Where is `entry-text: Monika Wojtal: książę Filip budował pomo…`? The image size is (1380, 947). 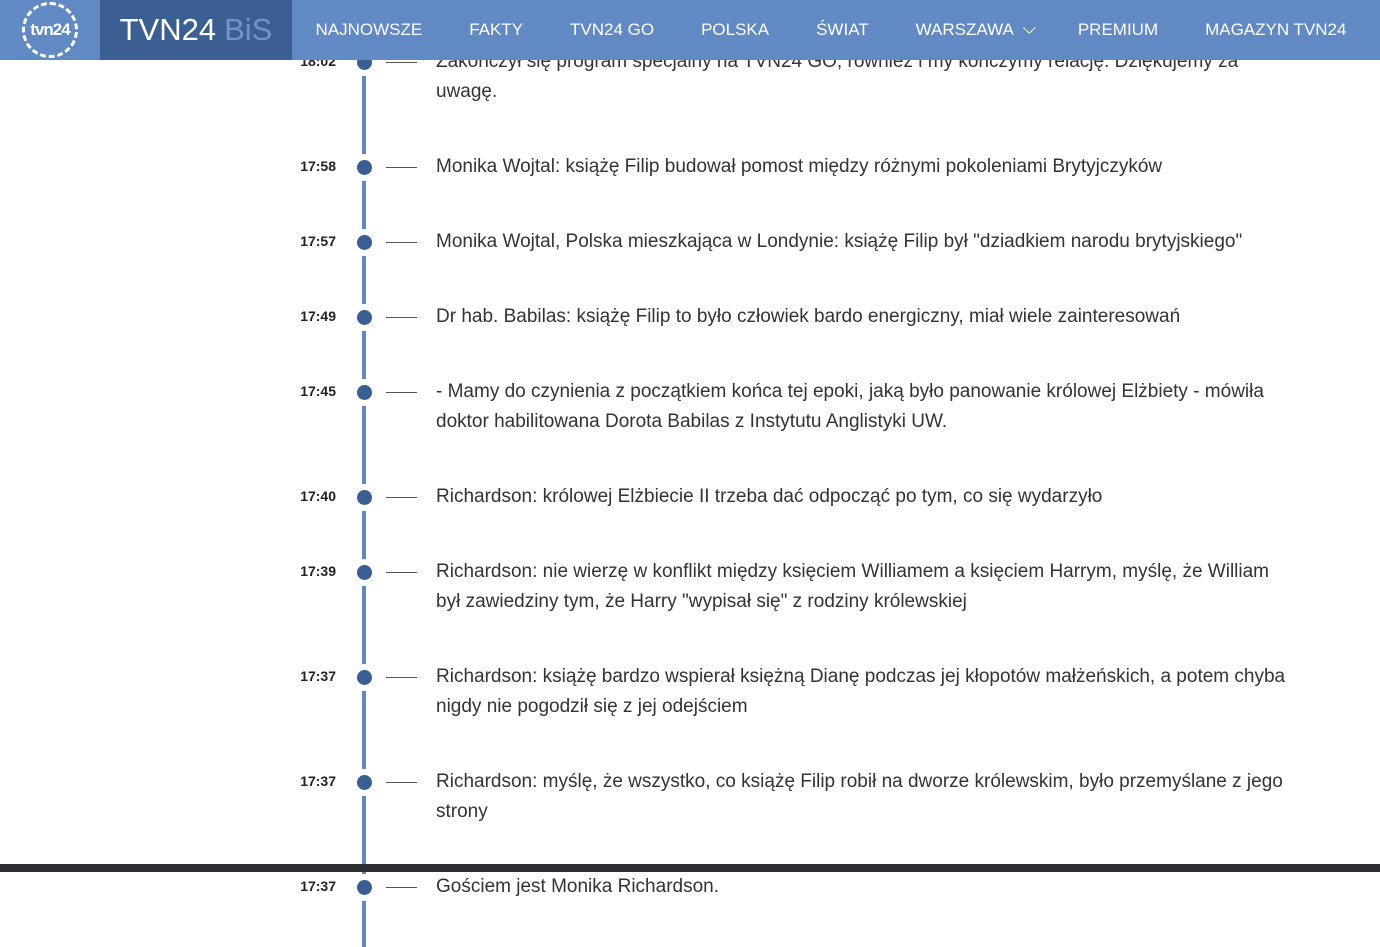 entry-text: Monika Wojtal: książę Filip budował pomo… is located at coordinates (799, 166).